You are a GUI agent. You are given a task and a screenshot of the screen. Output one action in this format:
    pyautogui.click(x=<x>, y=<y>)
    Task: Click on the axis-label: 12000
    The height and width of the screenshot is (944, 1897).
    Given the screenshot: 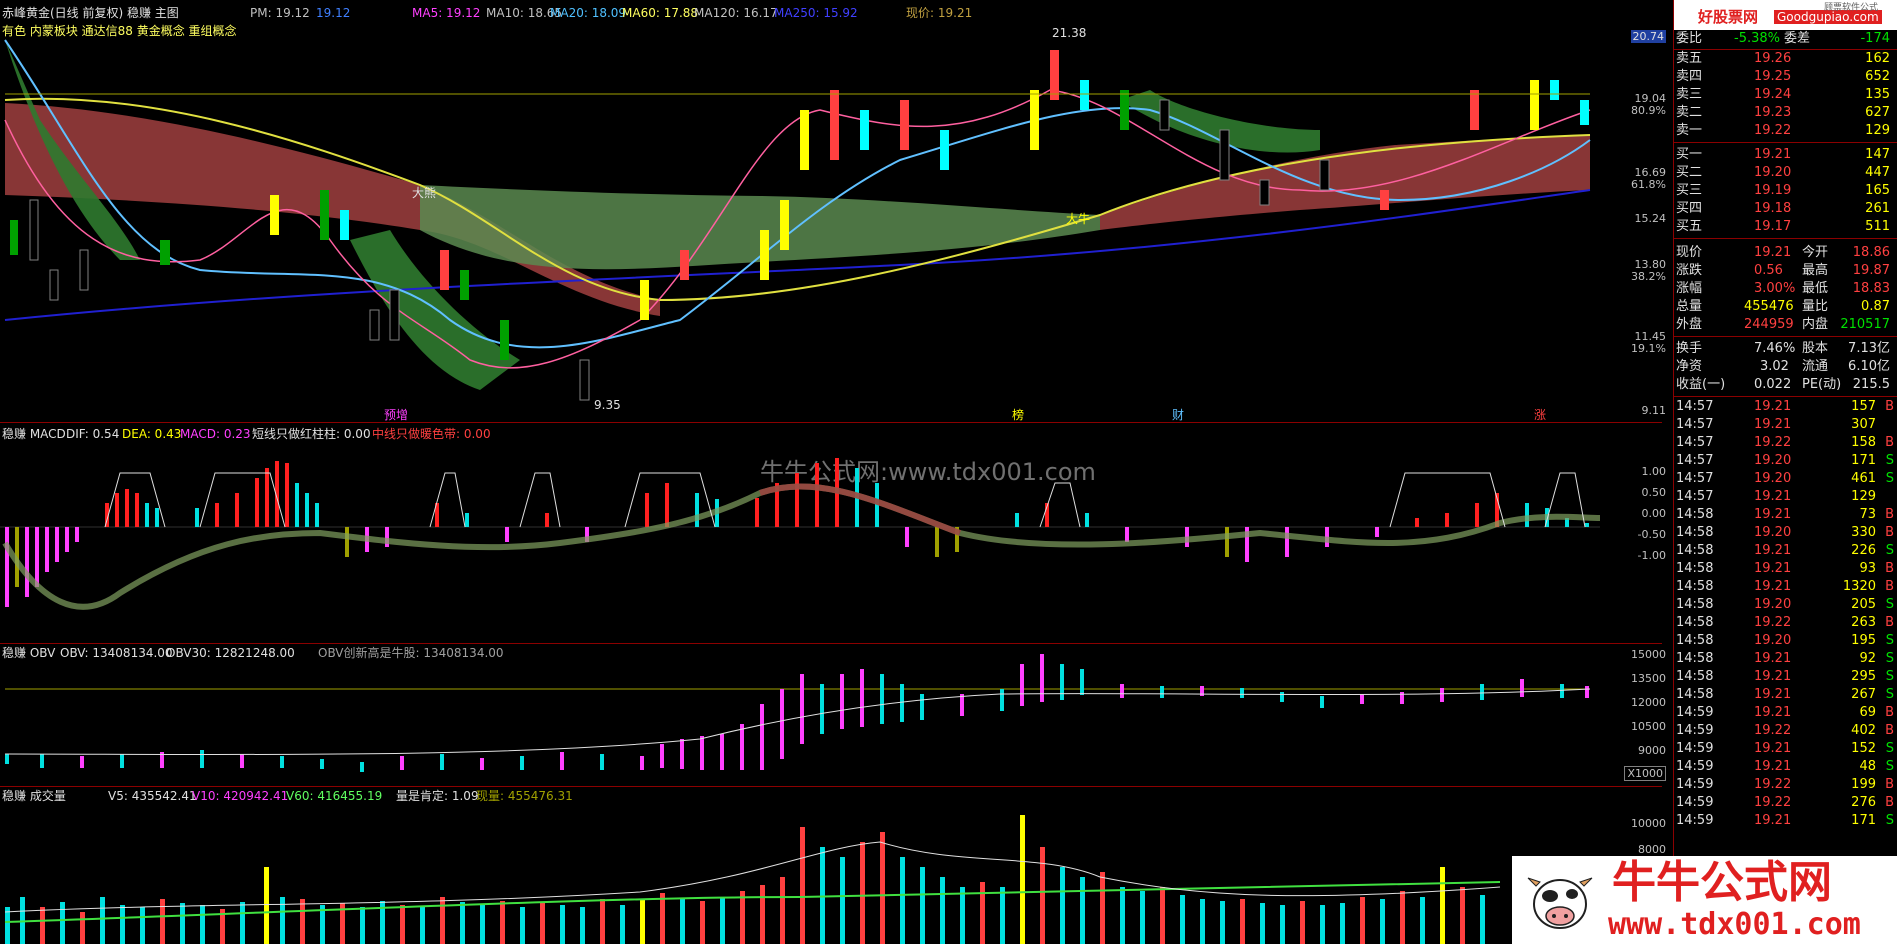 What is the action you would take?
    pyautogui.click(x=1648, y=702)
    